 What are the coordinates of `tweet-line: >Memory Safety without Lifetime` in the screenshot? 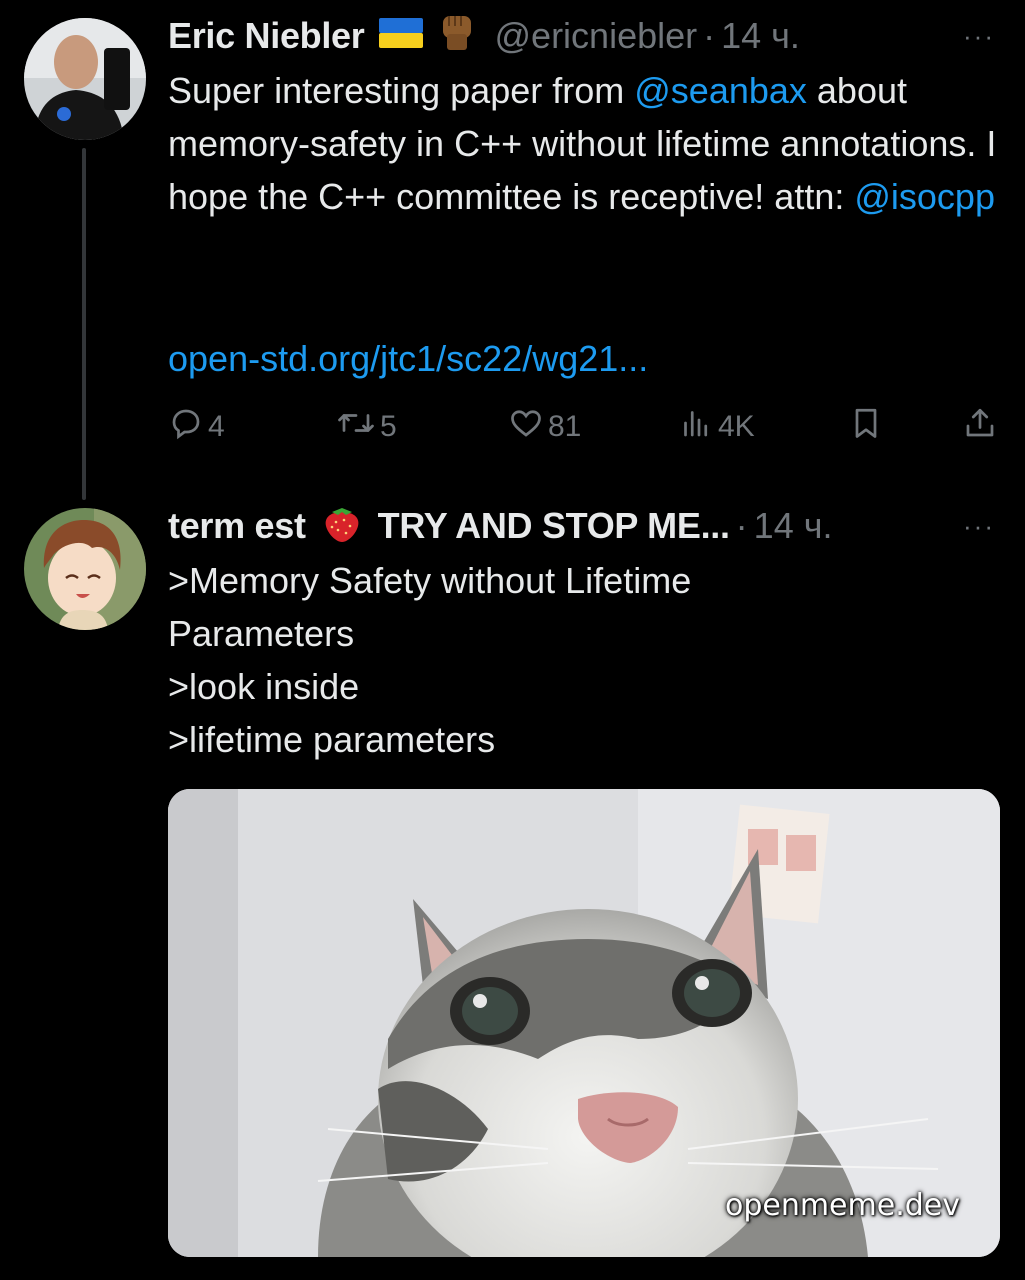 It's located at (430, 580).